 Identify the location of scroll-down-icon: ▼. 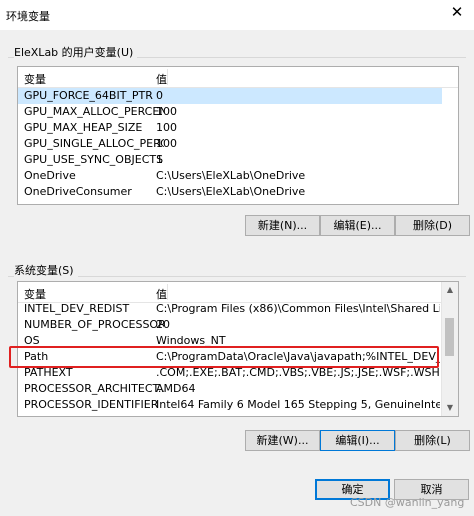
(450, 408).